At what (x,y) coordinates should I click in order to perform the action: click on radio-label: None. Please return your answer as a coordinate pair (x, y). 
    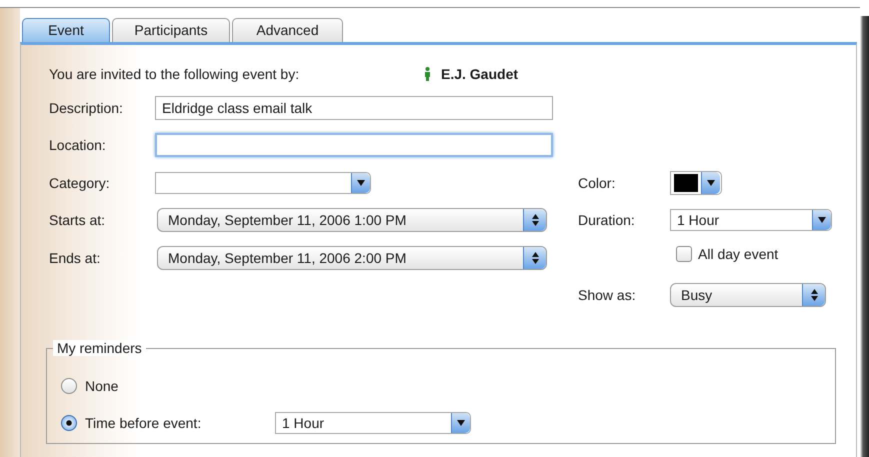
    Looking at the image, I should click on (102, 386).